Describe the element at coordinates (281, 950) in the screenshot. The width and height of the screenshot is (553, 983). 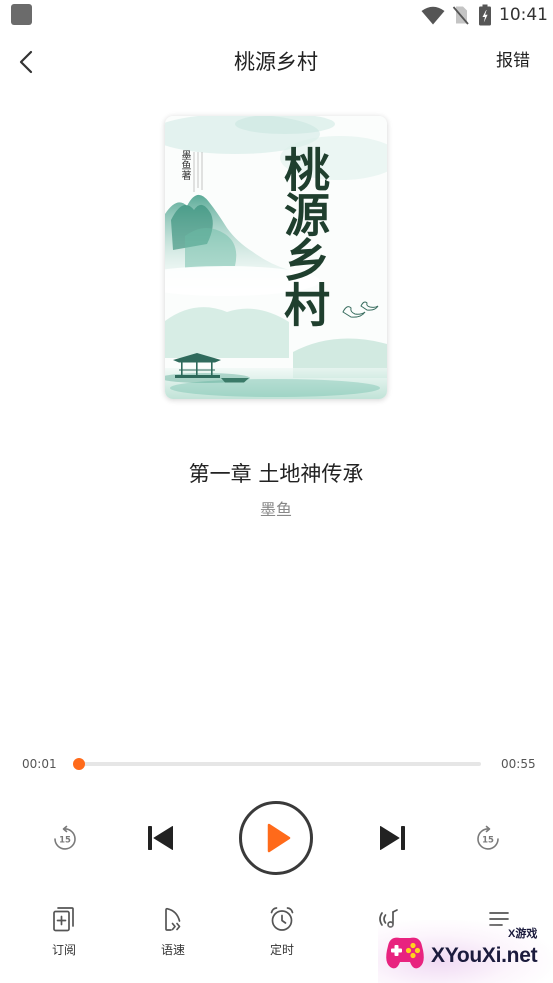
I see `toolbar-timer-label: 定时` at that location.